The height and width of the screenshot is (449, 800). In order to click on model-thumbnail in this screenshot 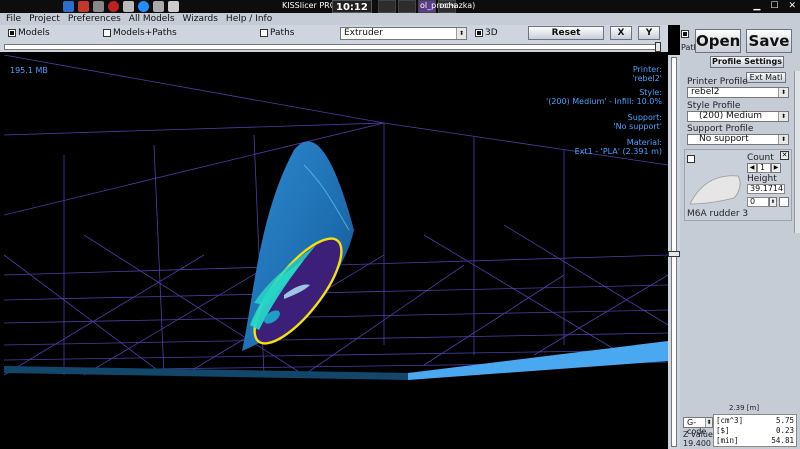, I will do `click(715, 190)`.